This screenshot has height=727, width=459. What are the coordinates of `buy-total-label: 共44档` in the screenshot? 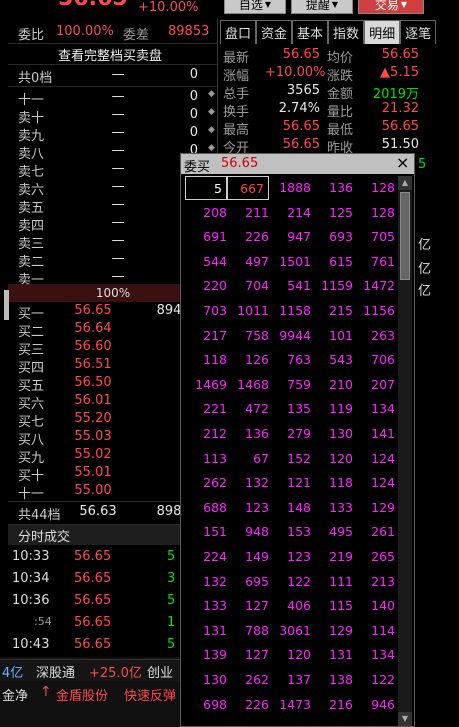 It's located at (39, 515).